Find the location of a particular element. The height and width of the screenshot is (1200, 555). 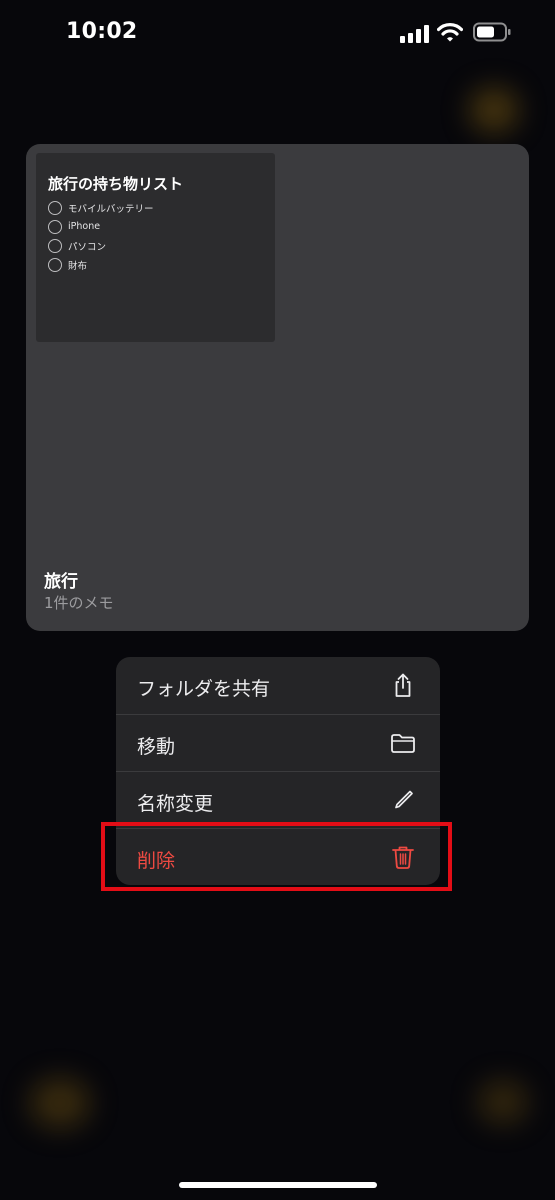

signal-icon is located at coordinates (415, 33).